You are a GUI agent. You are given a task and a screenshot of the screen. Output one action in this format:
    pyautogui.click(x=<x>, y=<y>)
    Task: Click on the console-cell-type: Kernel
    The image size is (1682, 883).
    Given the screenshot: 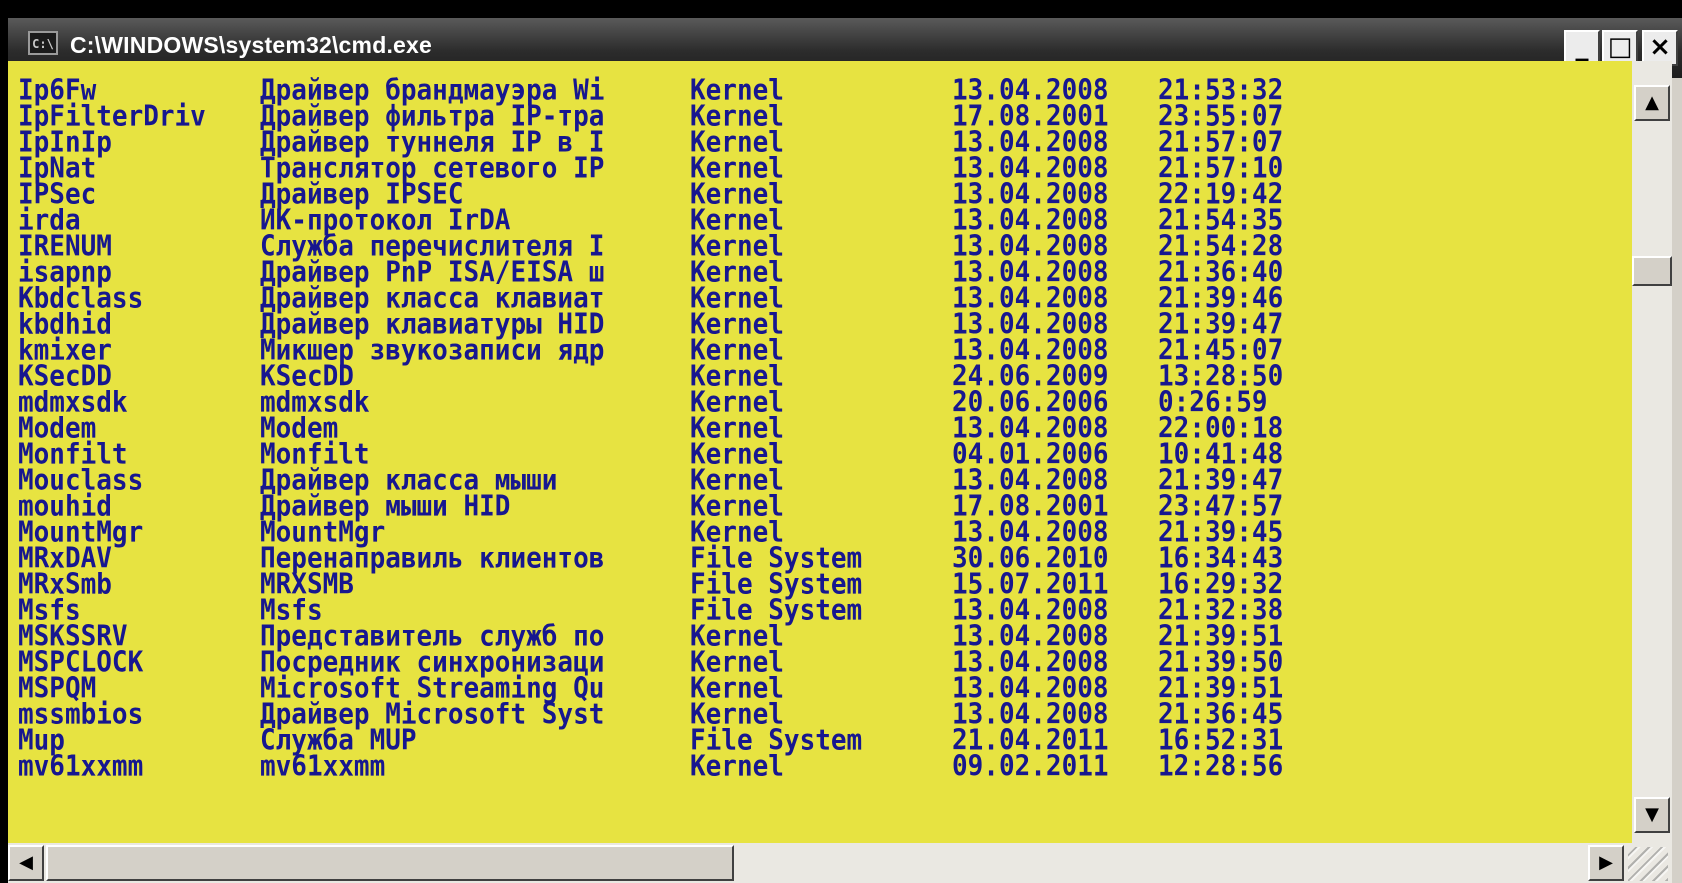 What is the action you would take?
    pyautogui.click(x=737, y=767)
    